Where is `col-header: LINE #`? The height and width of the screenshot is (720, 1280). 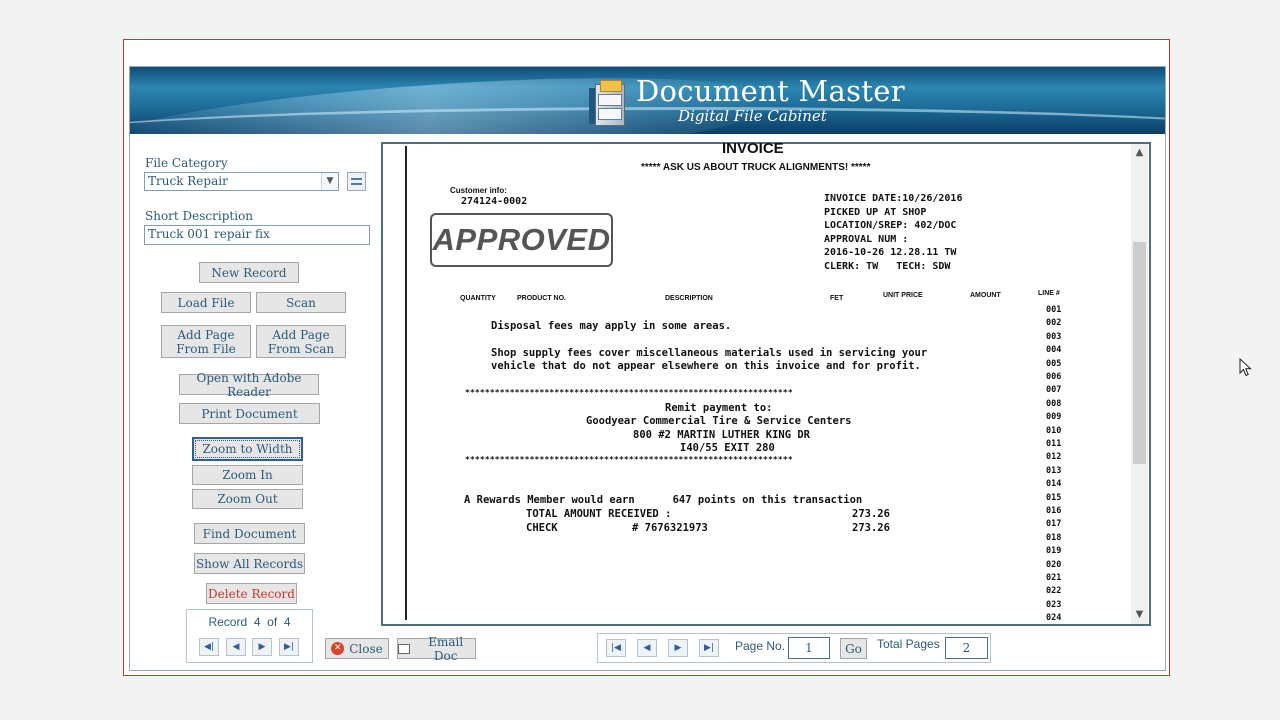
col-header: LINE # is located at coordinates (1049, 293).